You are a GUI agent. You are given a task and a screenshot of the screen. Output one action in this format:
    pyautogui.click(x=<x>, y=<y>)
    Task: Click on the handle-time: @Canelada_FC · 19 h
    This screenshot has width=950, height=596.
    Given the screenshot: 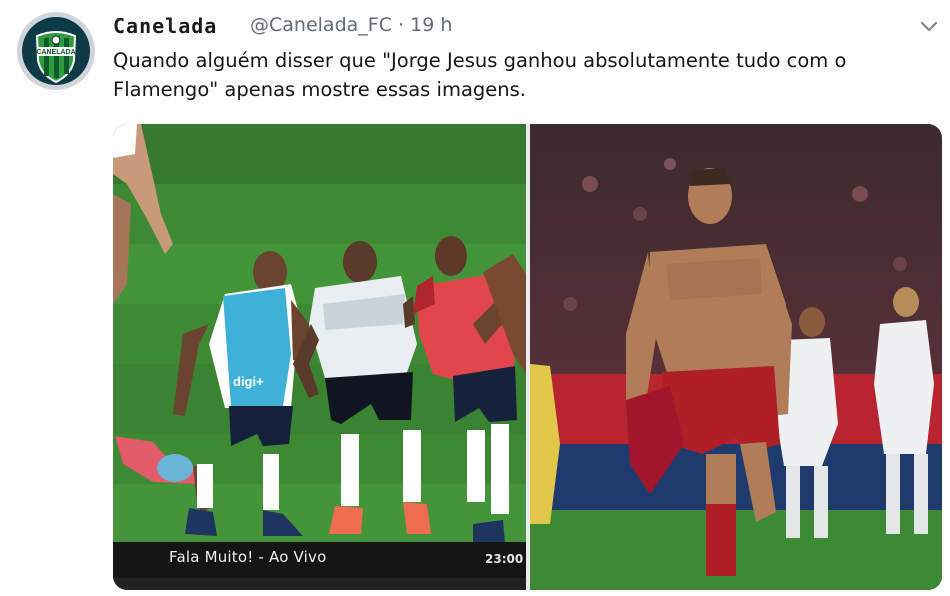 What is the action you would take?
    pyautogui.click(x=351, y=25)
    